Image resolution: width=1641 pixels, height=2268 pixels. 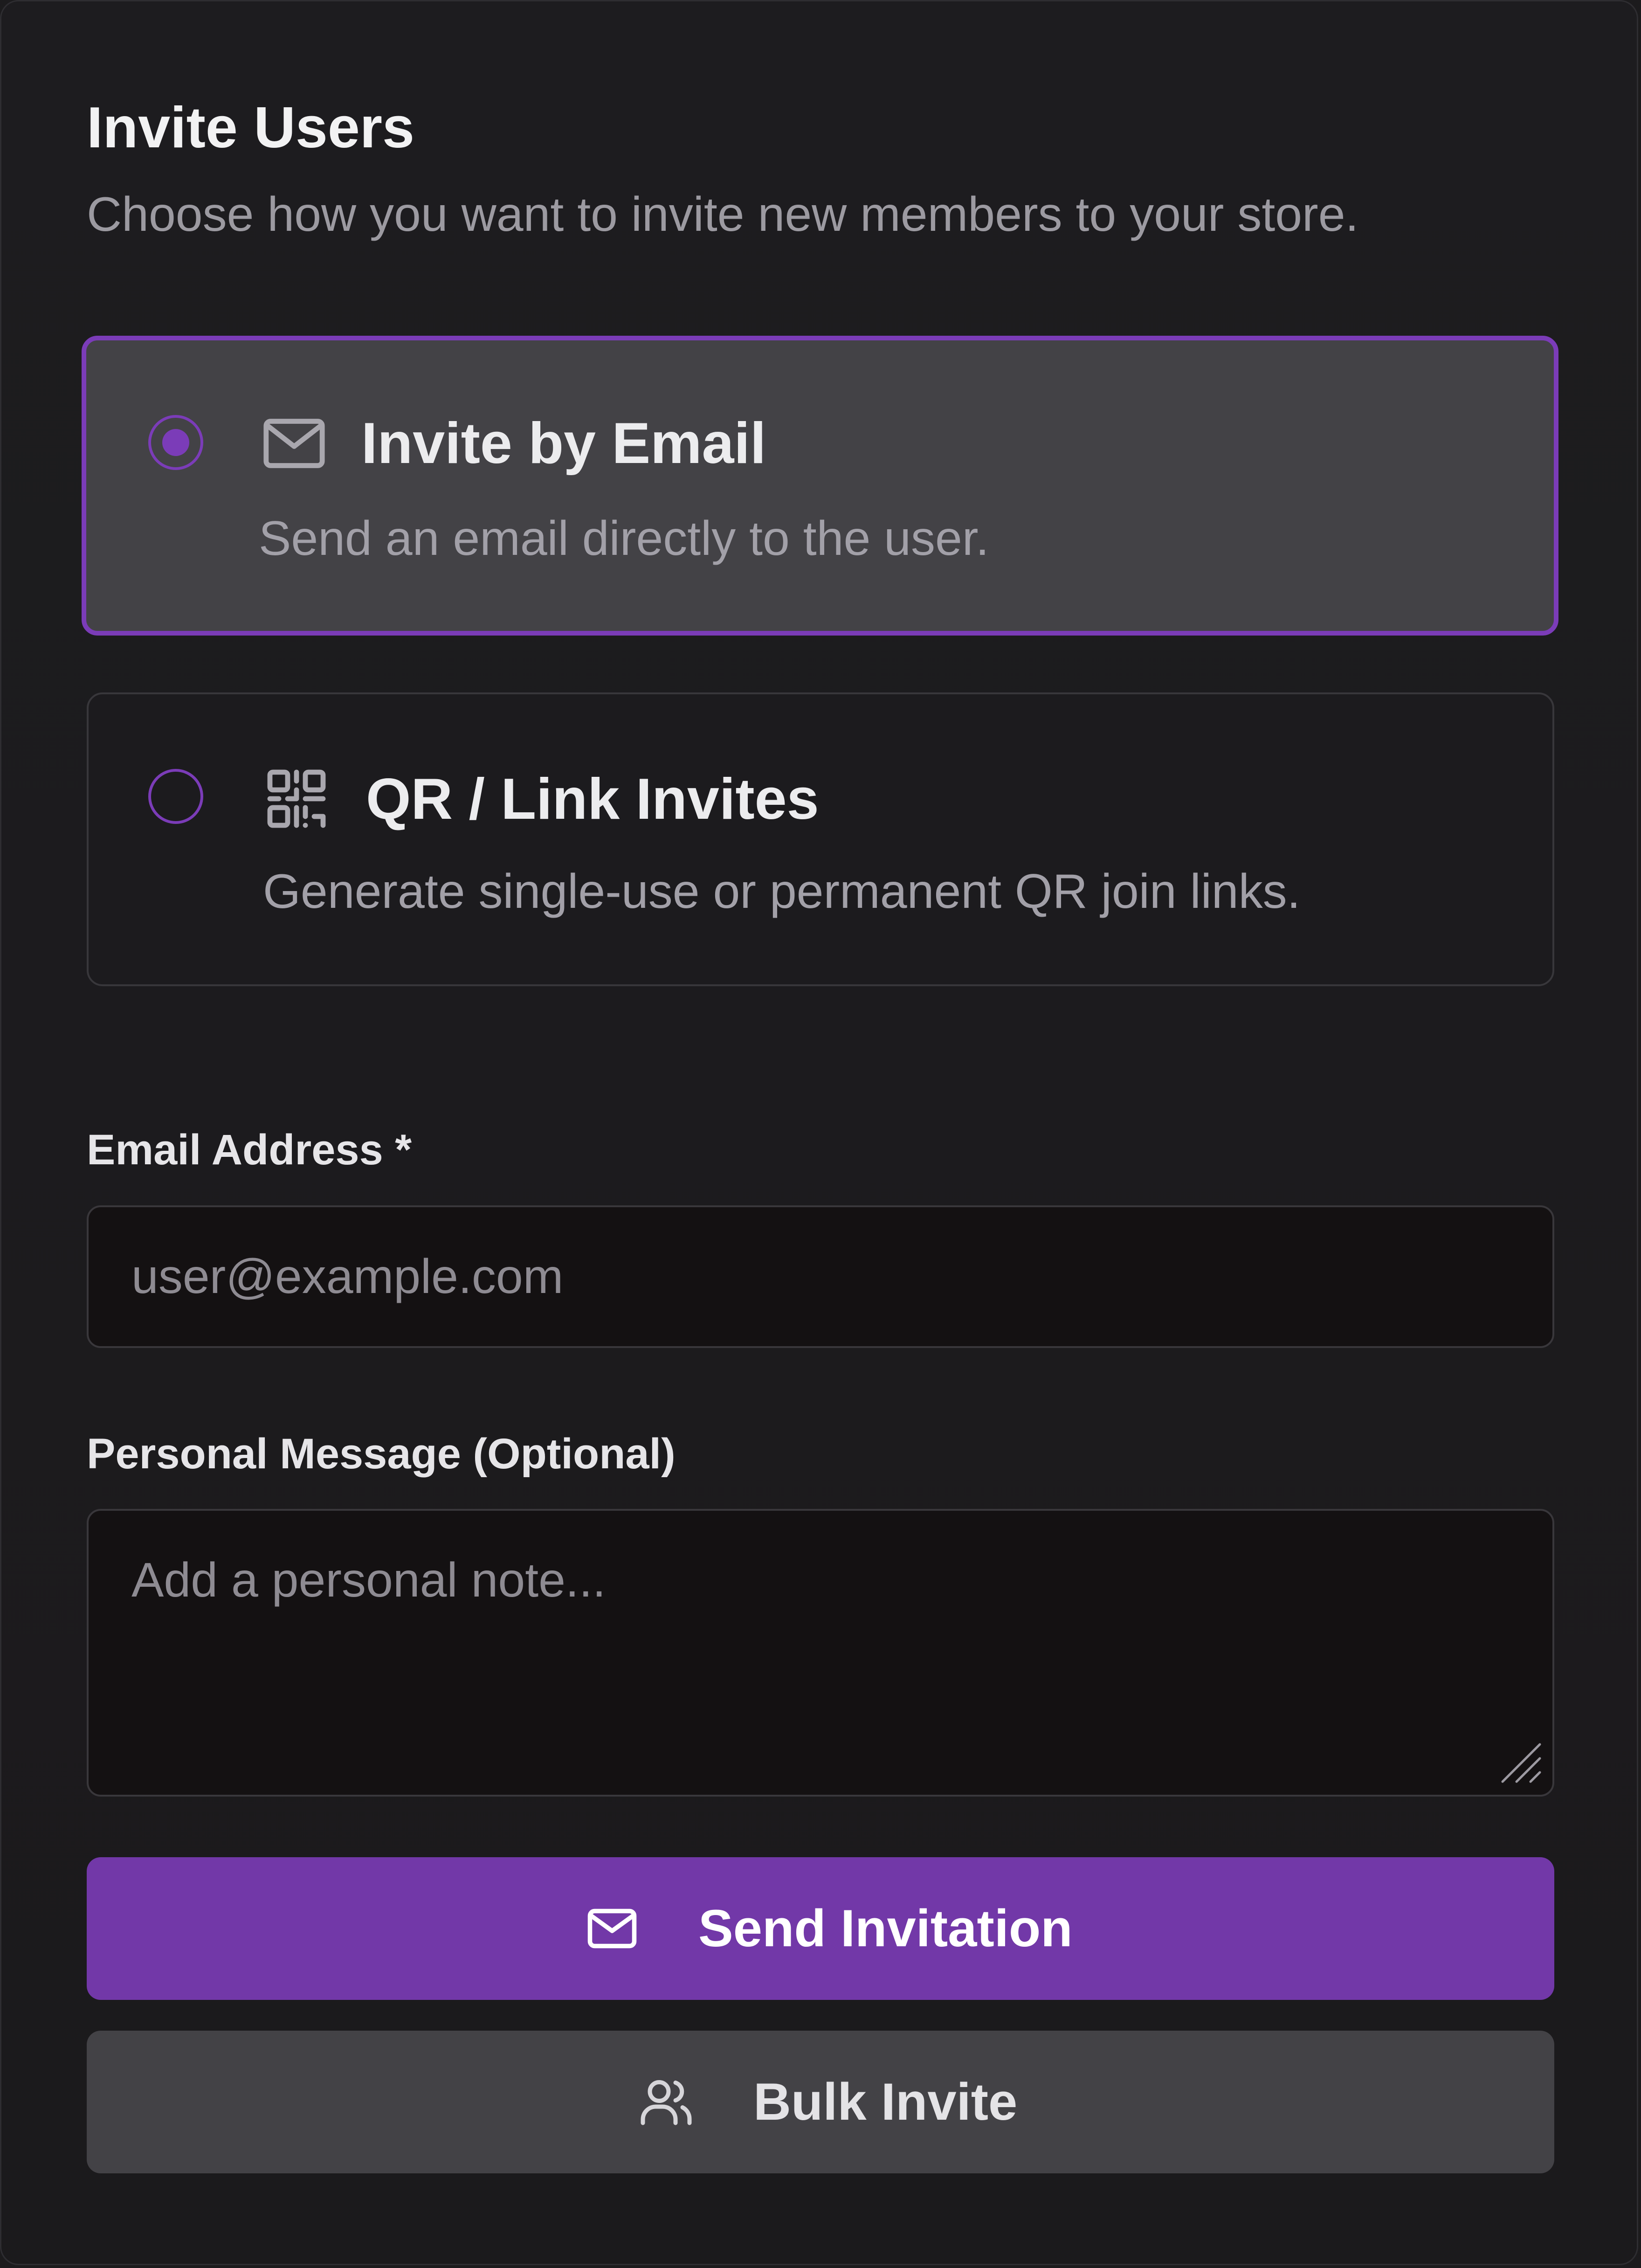 I want to click on send-invitation-button: Send Invitation, so click(x=820, y=1928).